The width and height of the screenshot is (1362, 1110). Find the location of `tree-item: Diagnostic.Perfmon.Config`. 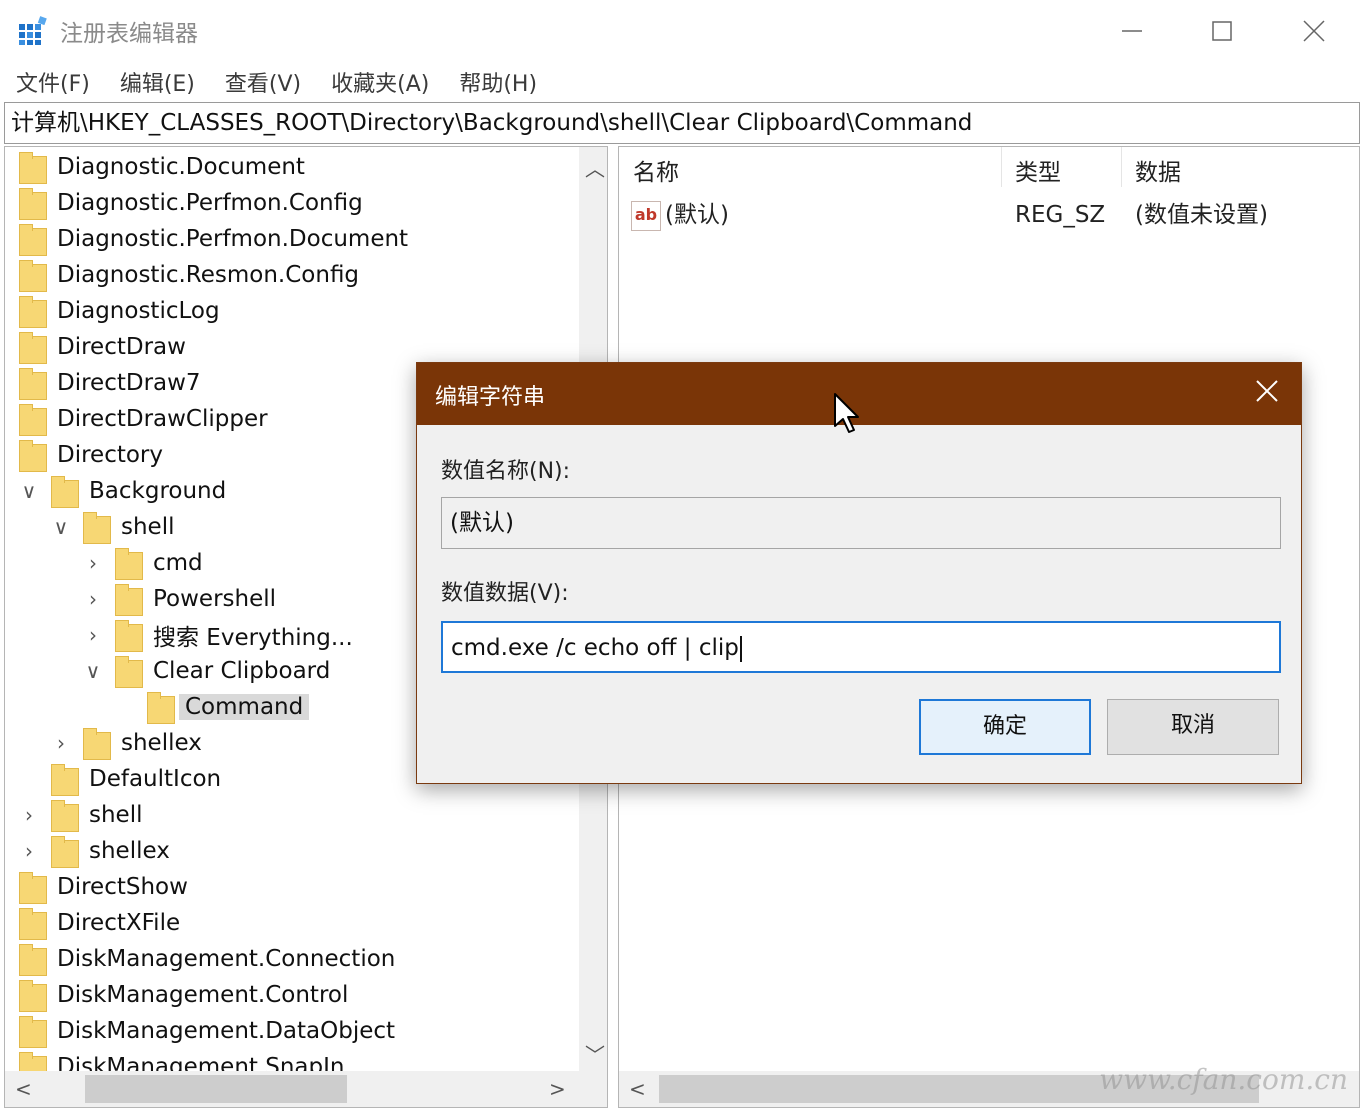

tree-item: Diagnostic.Perfmon.Config is located at coordinates (191, 203).